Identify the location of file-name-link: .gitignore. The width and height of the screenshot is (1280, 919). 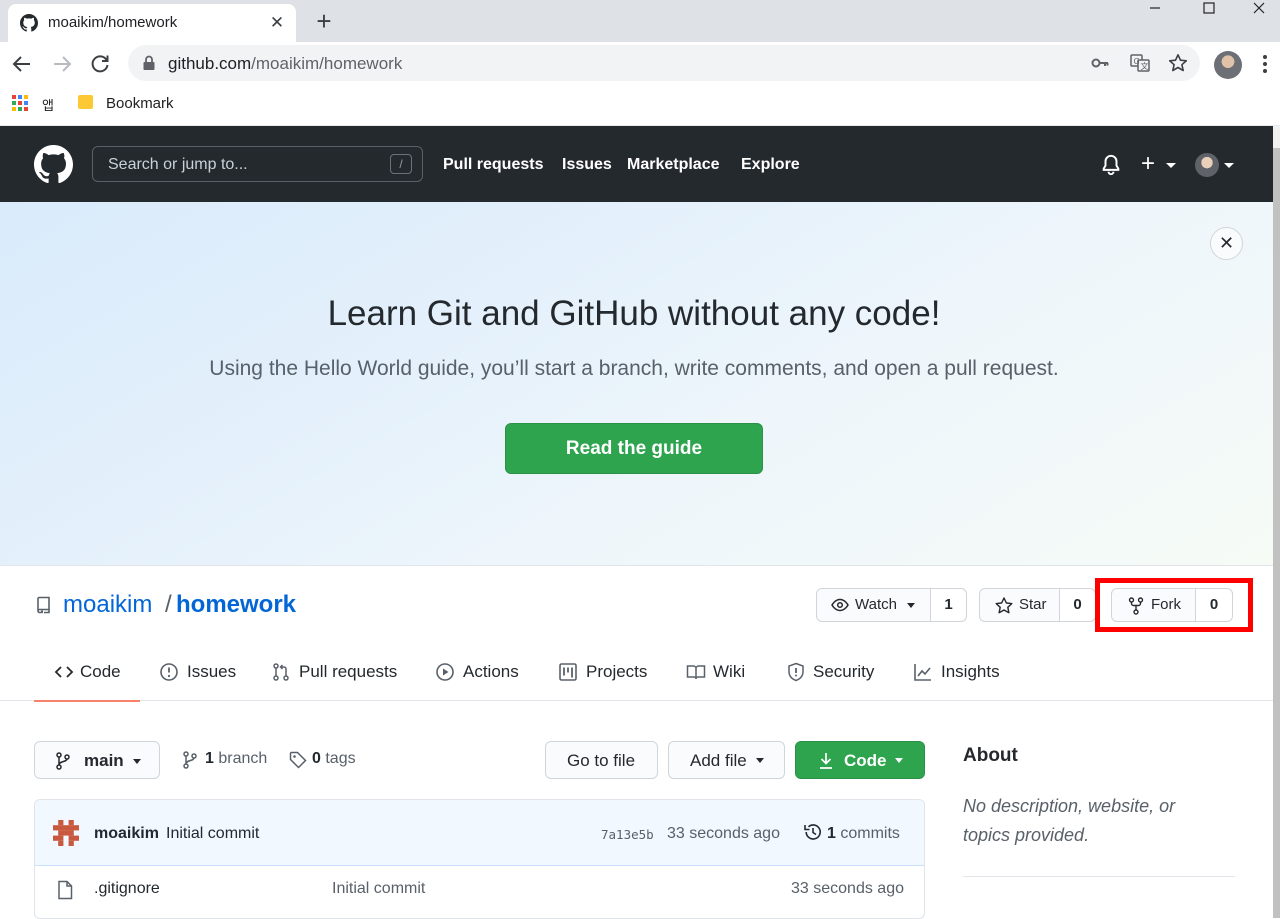
(127, 889).